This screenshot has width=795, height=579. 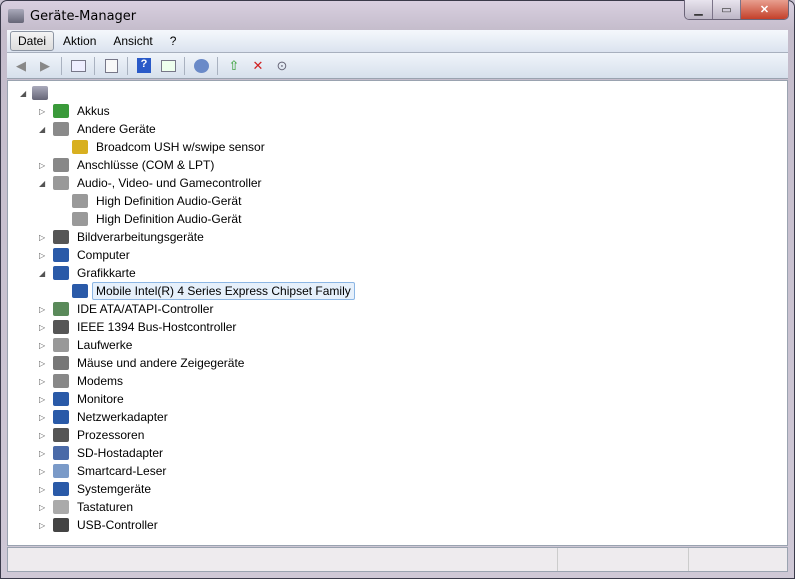 I want to click on menu-help: ?, so click(x=173, y=41).